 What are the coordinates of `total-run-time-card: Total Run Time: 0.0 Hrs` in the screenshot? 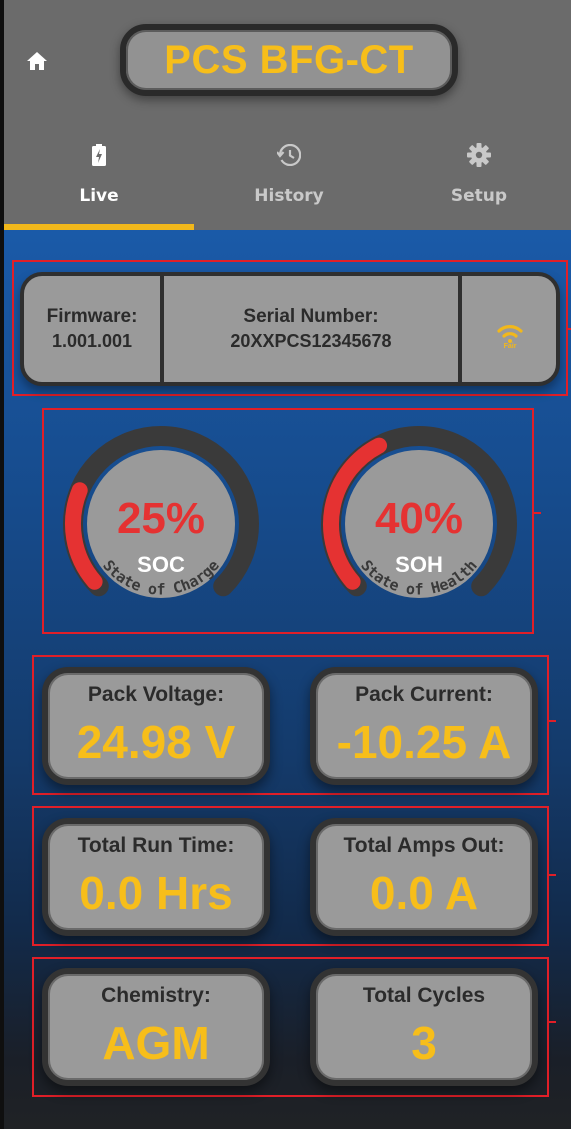 It's located at (156, 877).